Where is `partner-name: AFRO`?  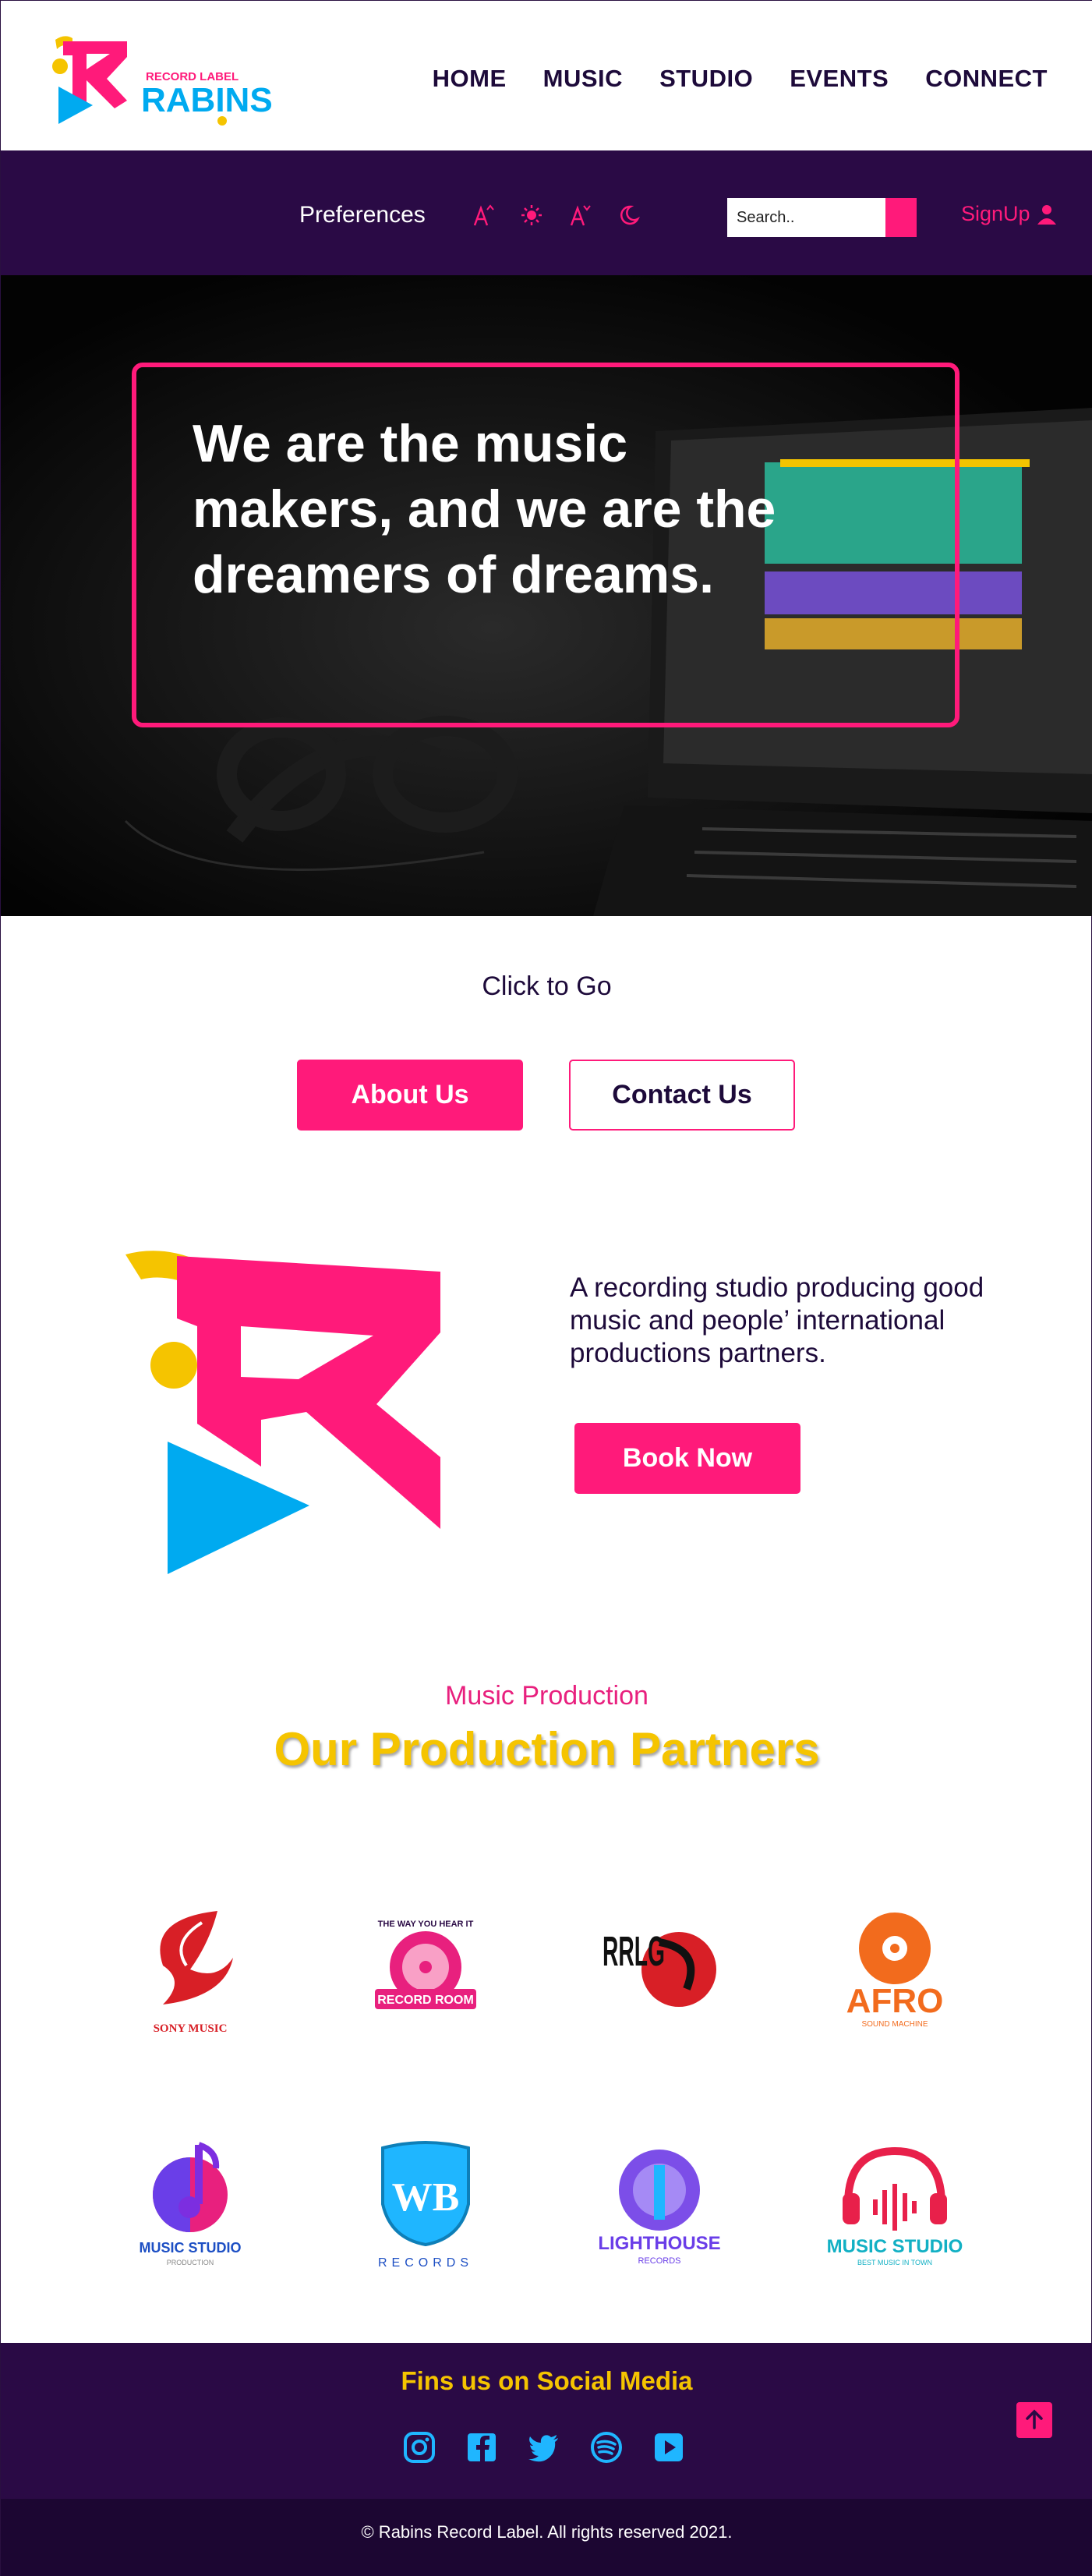
partner-name: AFRO is located at coordinates (895, 2001).